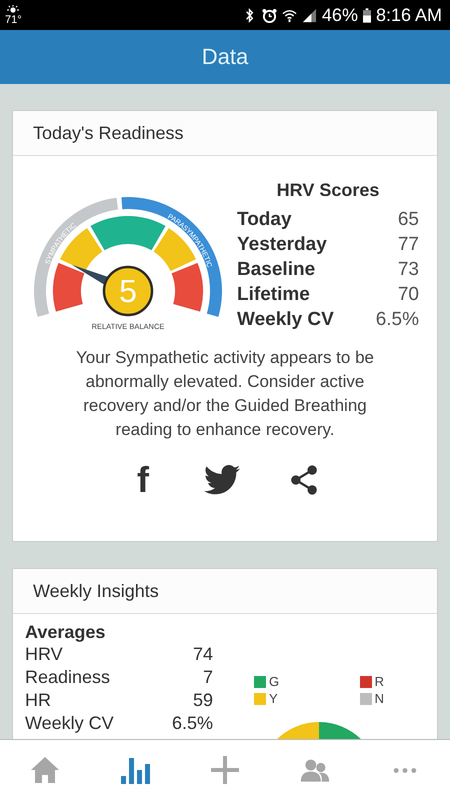 Image resolution: width=450 pixels, height=800 pixels. Describe the element at coordinates (408, 220) in the screenshot. I see `score-value: 65` at that location.